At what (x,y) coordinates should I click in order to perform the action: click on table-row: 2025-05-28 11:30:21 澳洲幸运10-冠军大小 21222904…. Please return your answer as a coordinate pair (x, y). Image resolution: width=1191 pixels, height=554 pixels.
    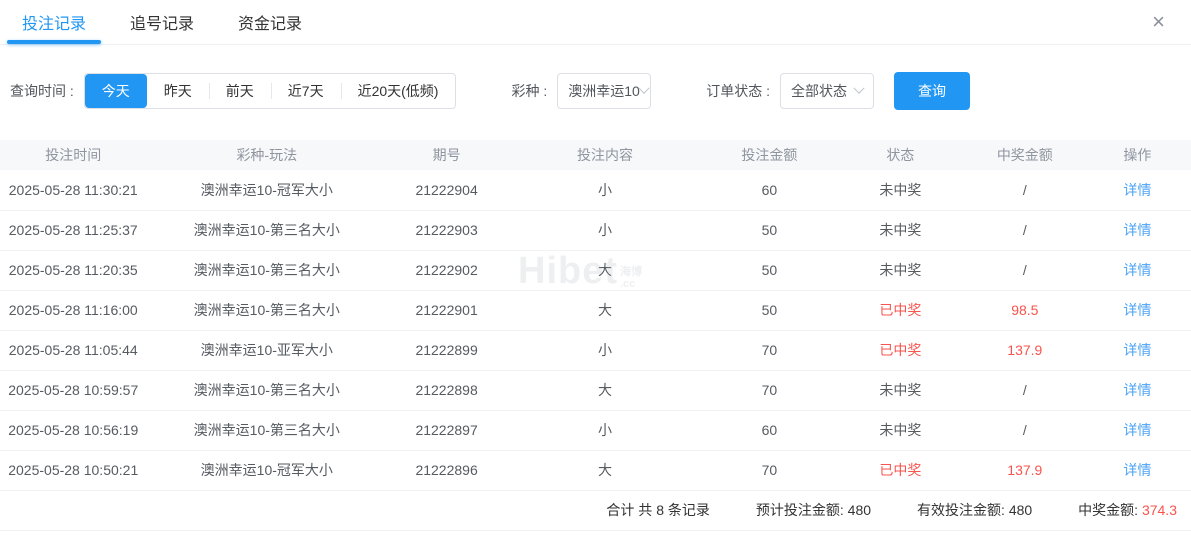
    Looking at the image, I should click on (595, 190).